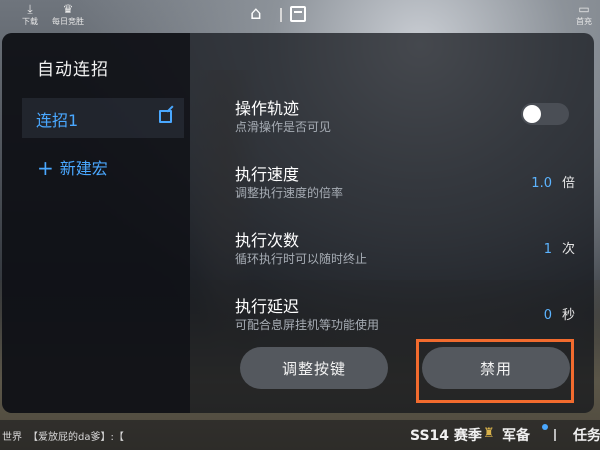  Describe the element at coordinates (165, 116) in the screenshot. I see `edit-icon` at that location.